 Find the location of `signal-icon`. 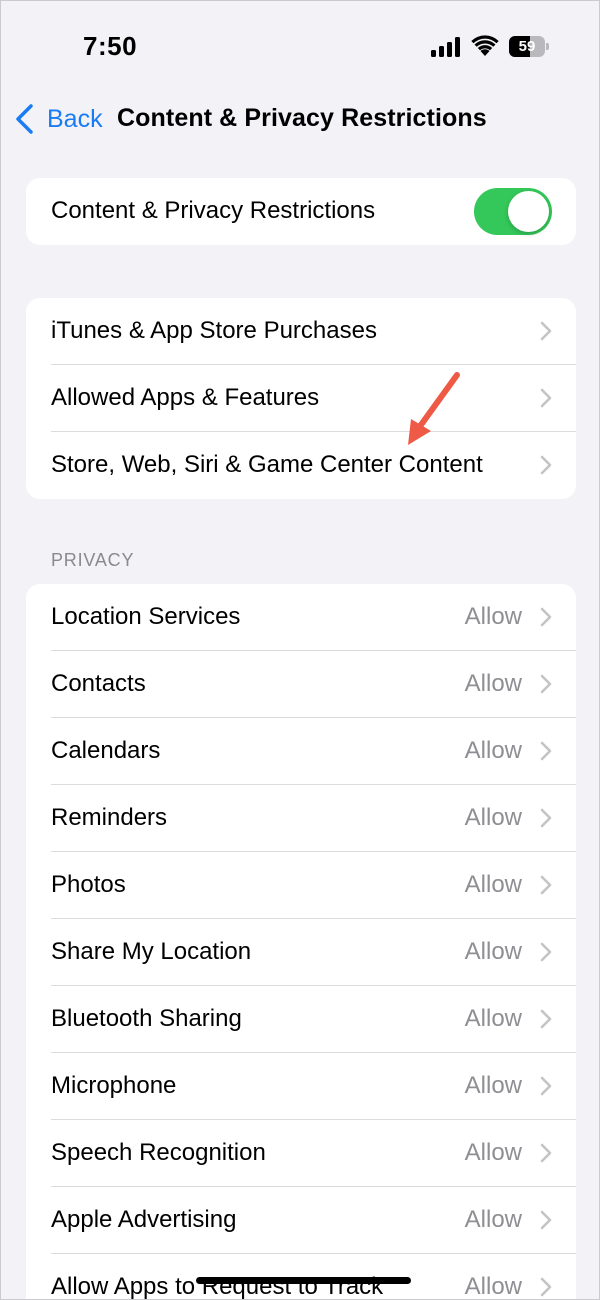

signal-icon is located at coordinates (445, 47).